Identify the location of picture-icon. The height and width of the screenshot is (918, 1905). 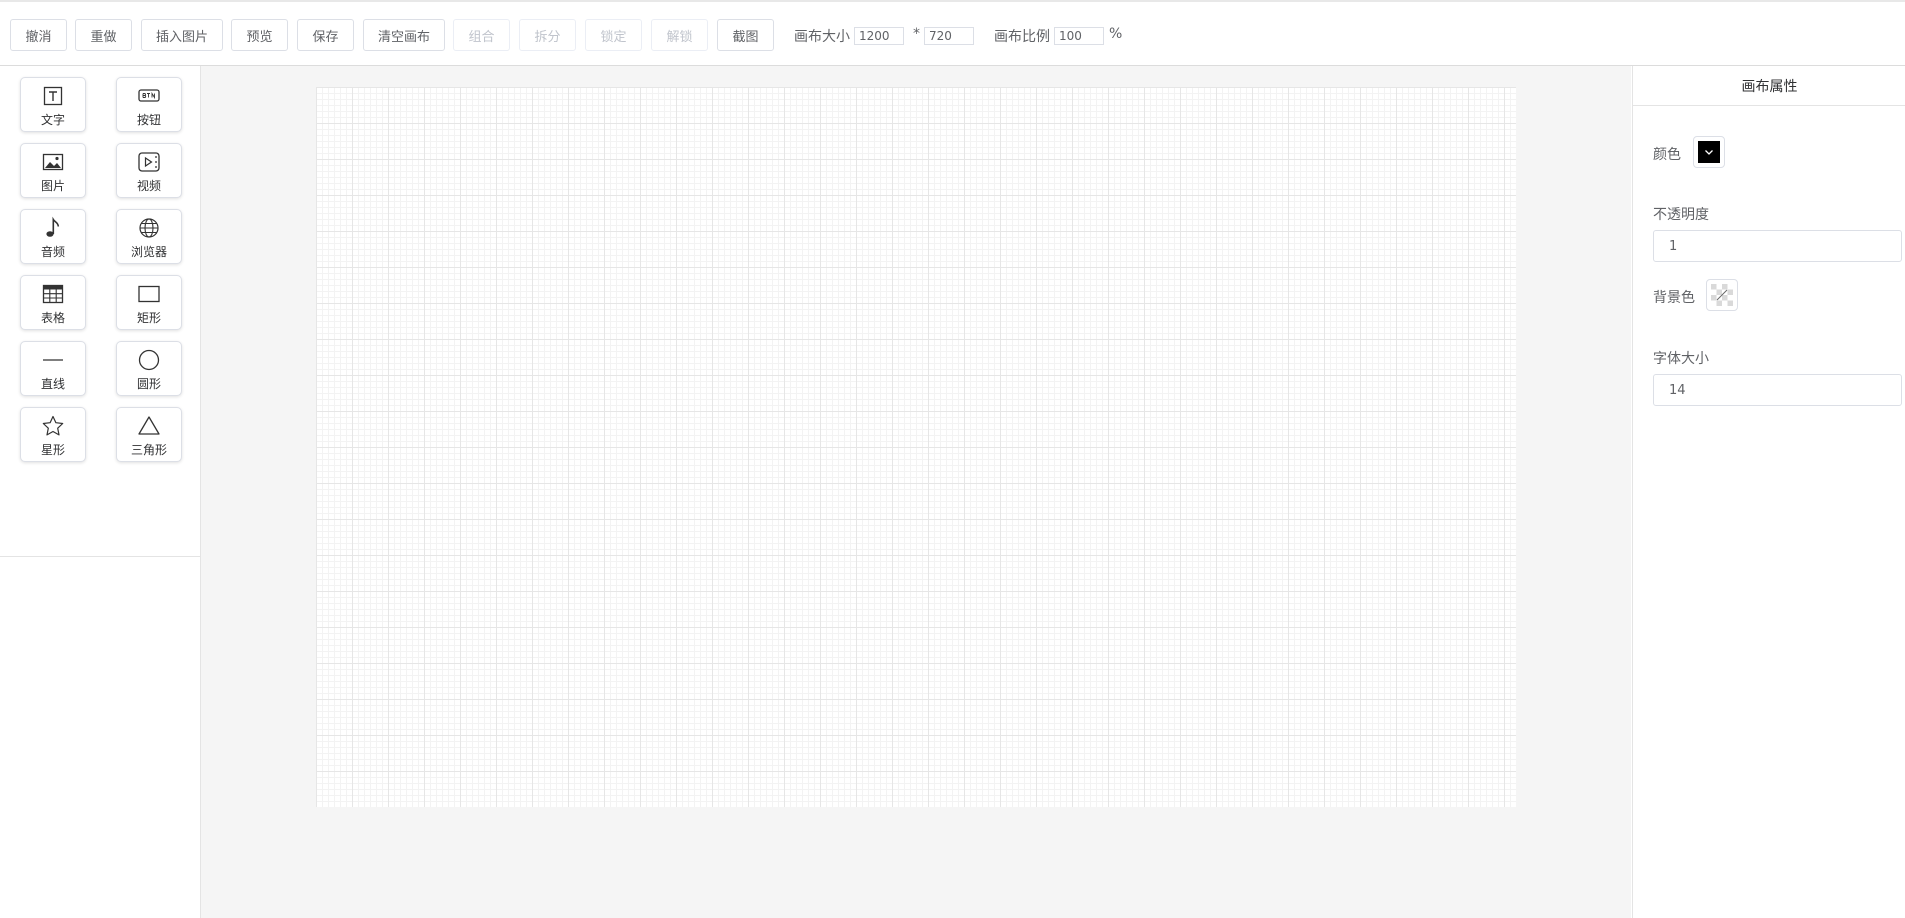
(53, 162).